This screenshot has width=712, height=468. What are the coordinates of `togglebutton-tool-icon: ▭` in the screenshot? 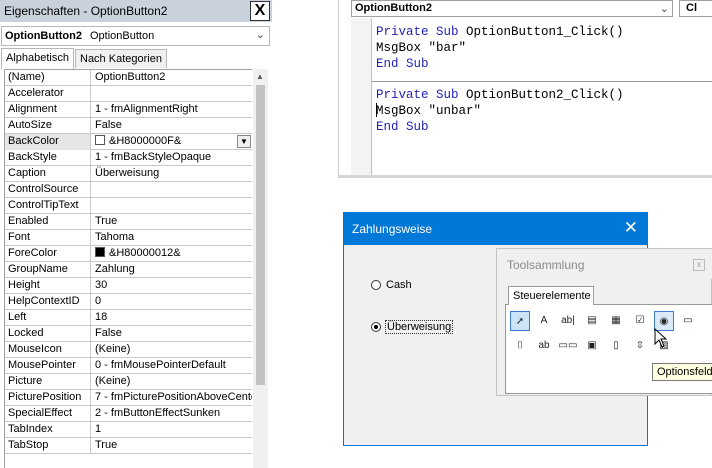 It's located at (688, 321).